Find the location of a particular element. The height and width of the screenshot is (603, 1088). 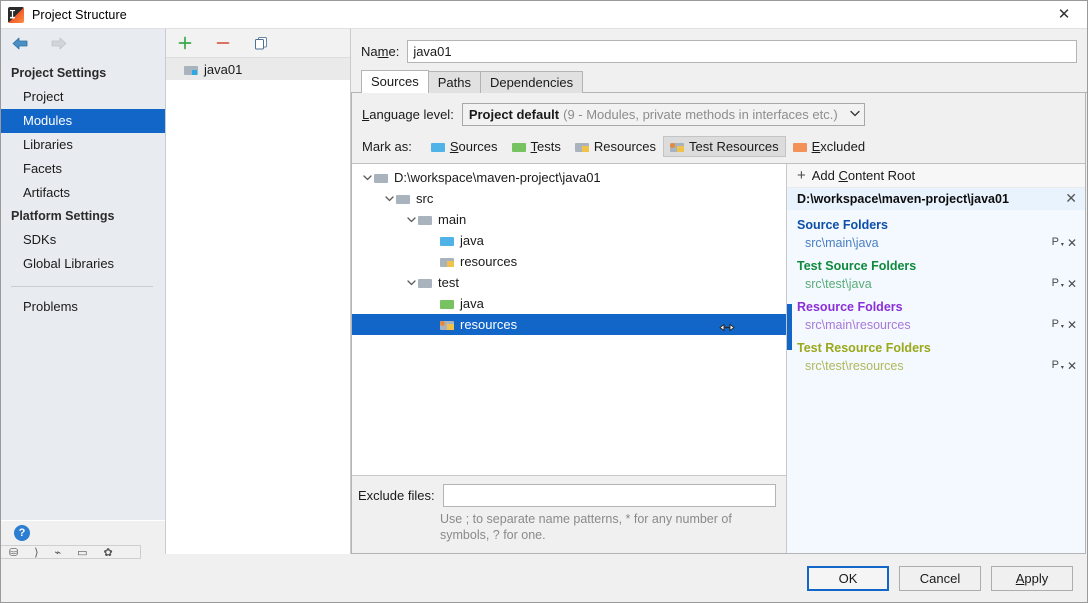

sidebar-group-project-settings: Project Settings is located at coordinates (59, 73).